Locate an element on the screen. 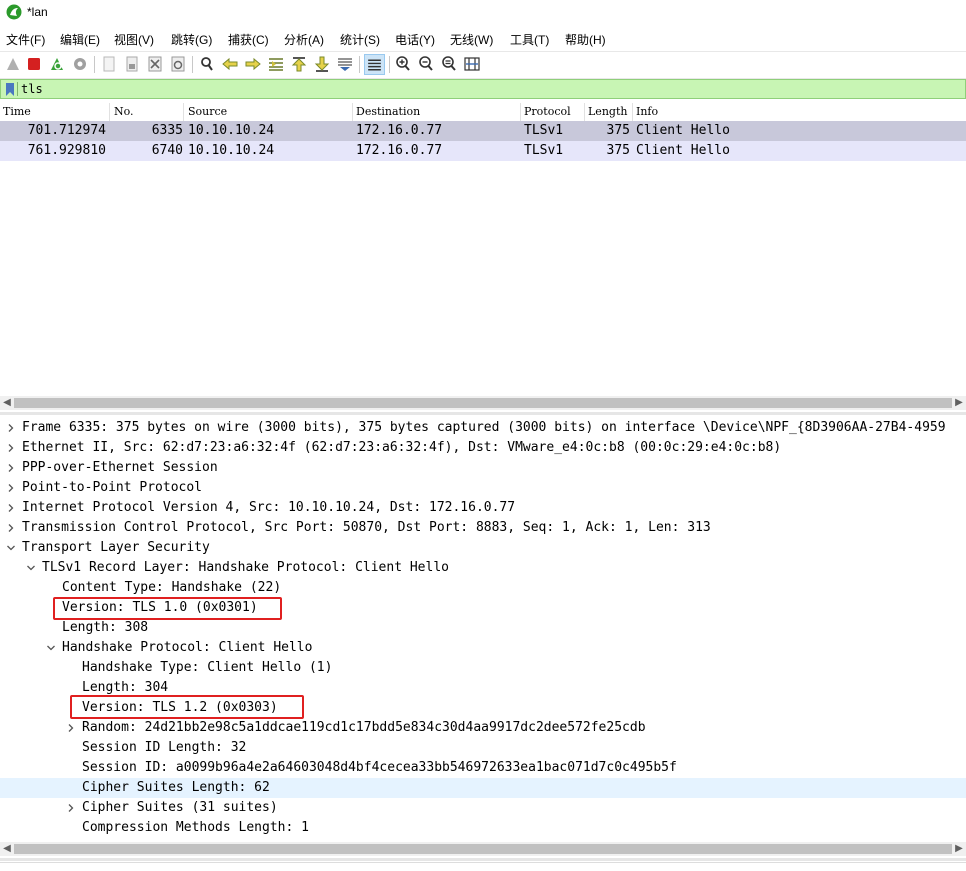 This screenshot has width=966, height=871. column-info: Info is located at coordinates (799, 112).